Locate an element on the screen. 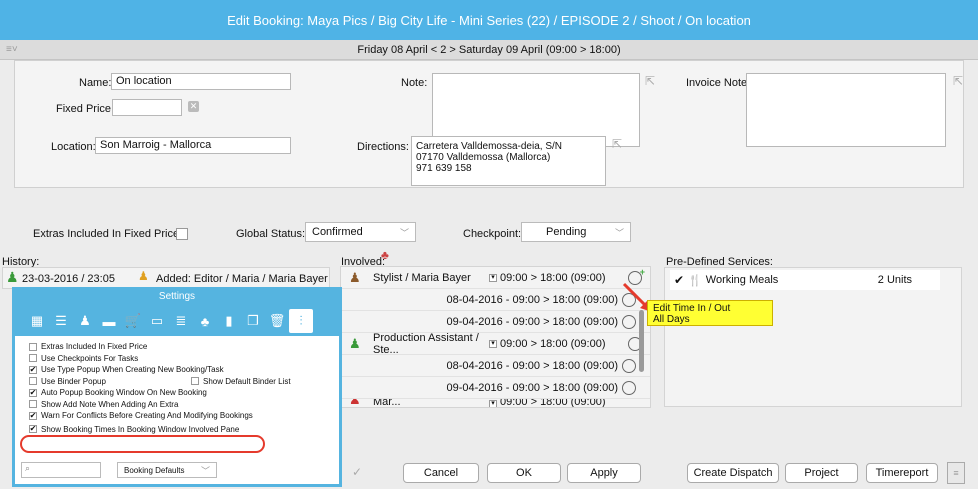  clear-price-icon: ✕ is located at coordinates (193, 106).